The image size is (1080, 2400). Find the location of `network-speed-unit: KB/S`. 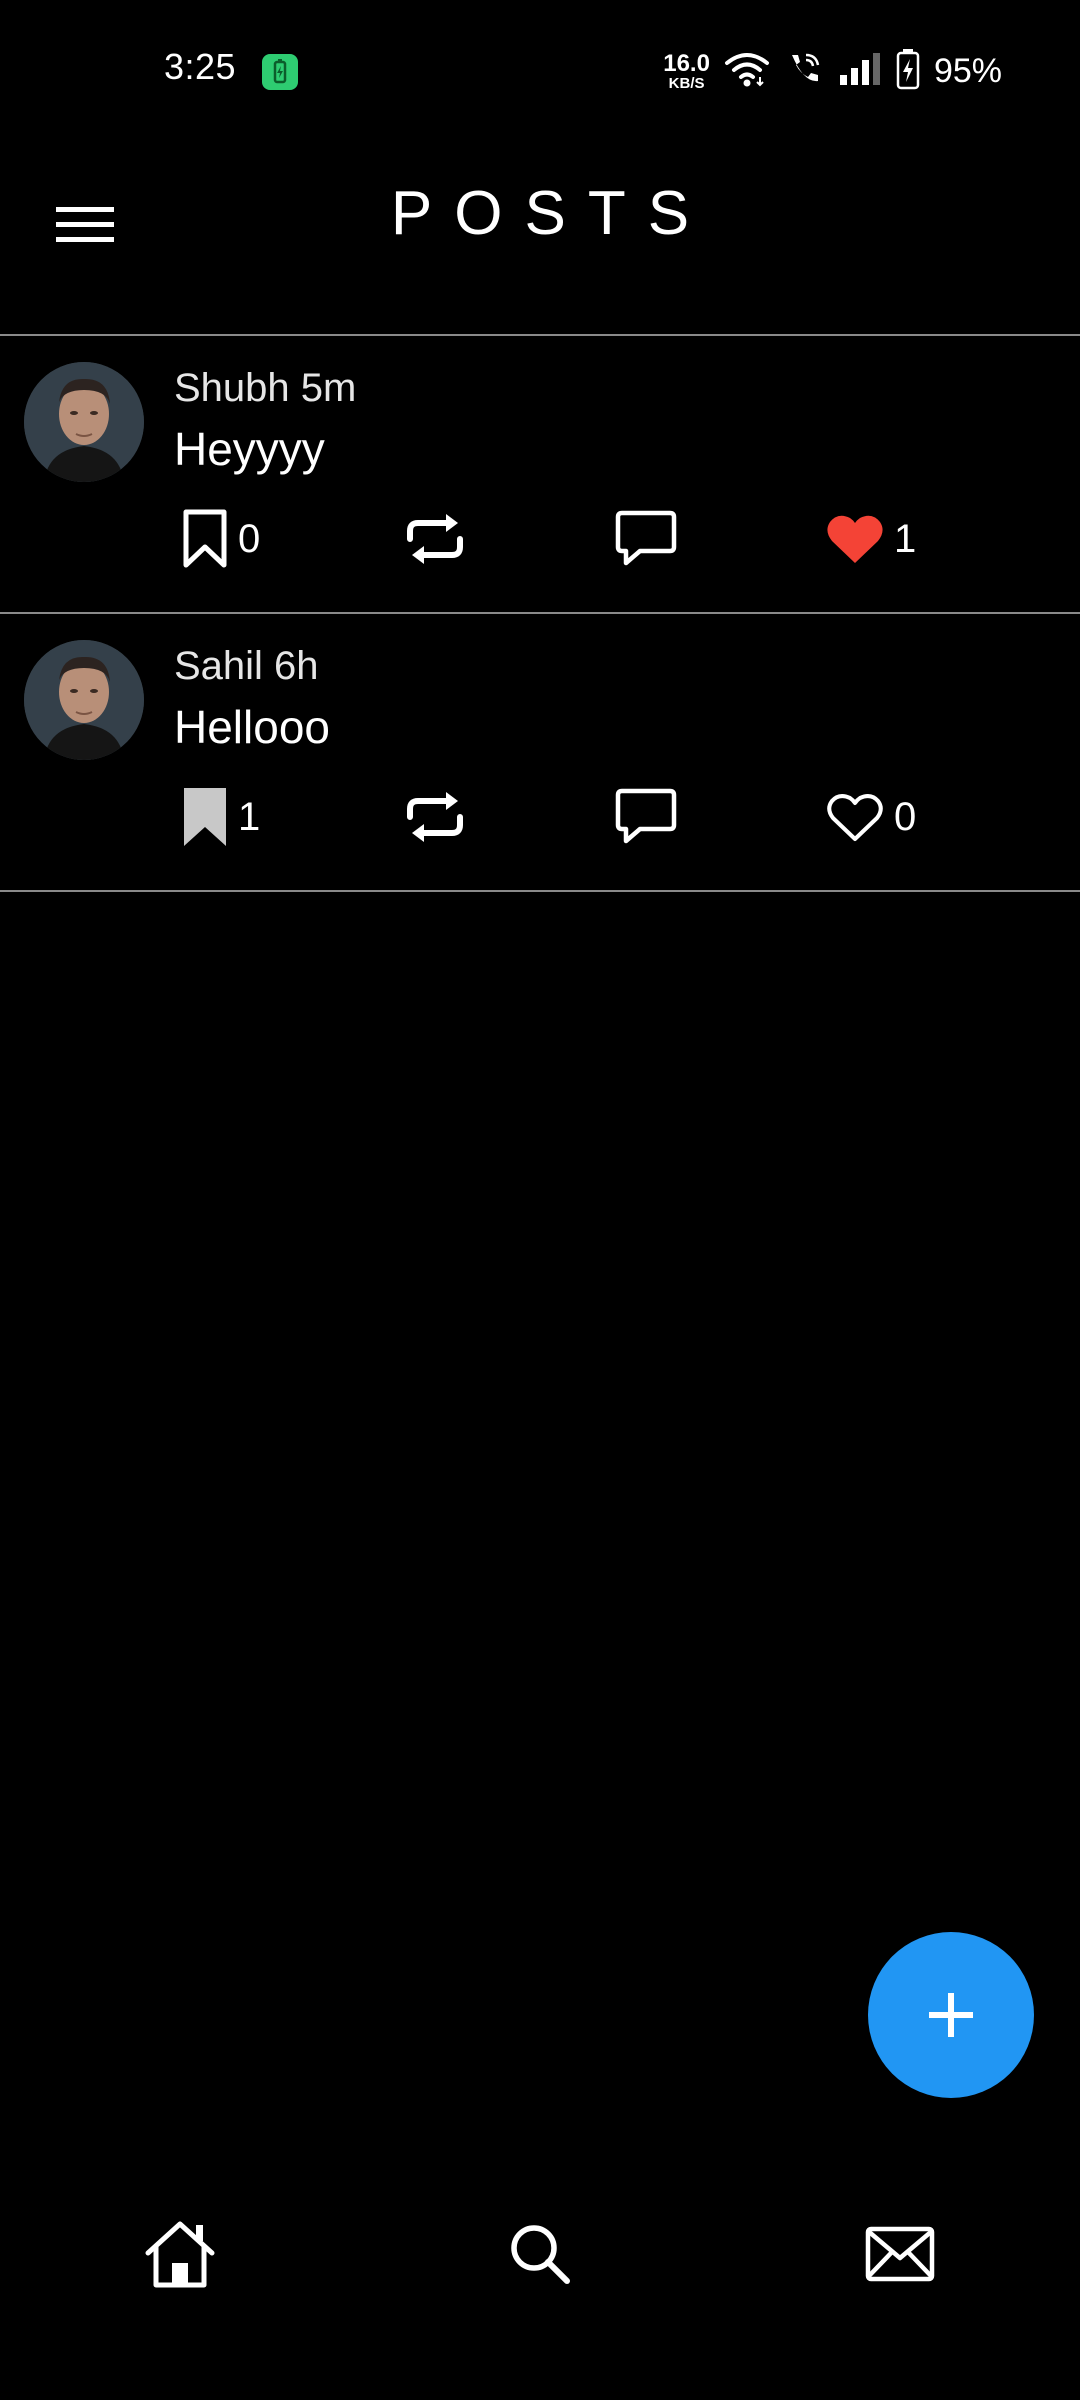

network-speed-unit: KB/S is located at coordinates (686, 83).